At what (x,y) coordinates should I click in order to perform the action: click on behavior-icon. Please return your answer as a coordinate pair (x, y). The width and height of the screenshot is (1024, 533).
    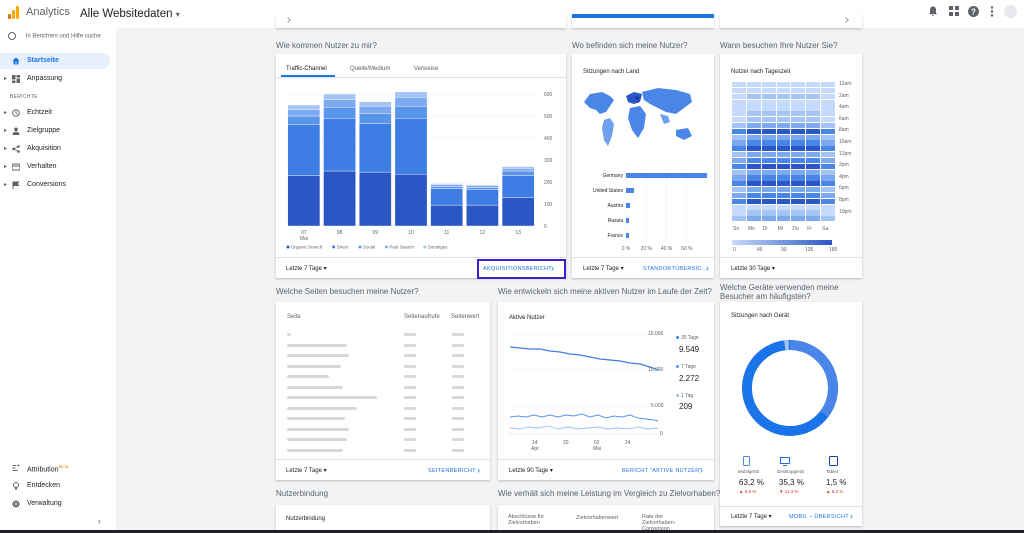
    Looking at the image, I should click on (16, 167).